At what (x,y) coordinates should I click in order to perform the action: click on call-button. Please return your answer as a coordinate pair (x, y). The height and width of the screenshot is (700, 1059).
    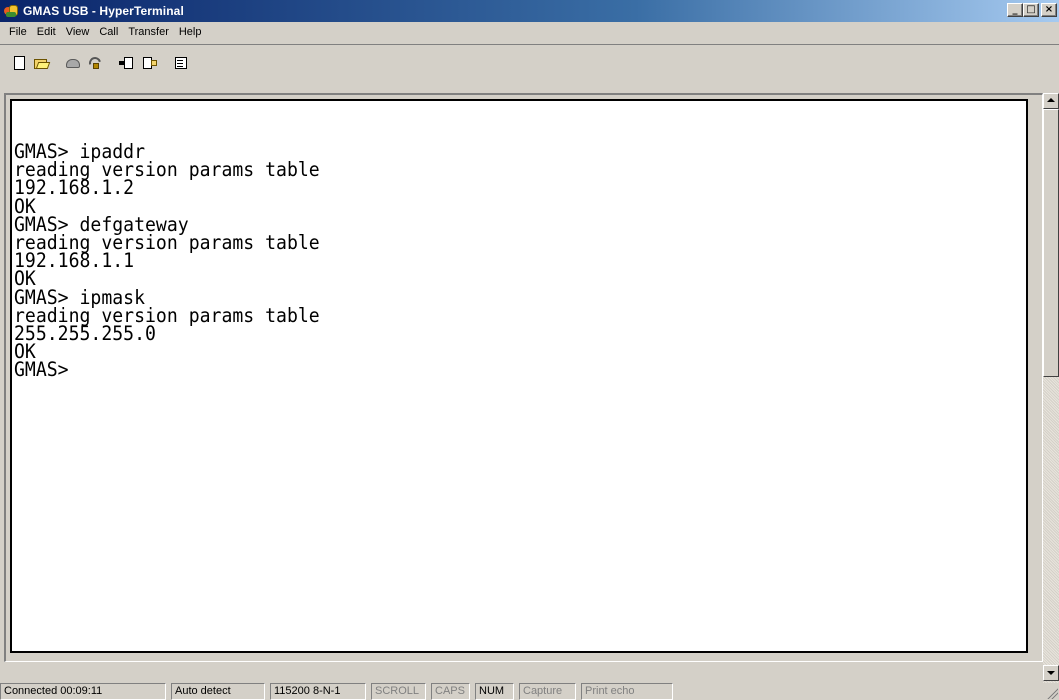
    Looking at the image, I should click on (72, 63).